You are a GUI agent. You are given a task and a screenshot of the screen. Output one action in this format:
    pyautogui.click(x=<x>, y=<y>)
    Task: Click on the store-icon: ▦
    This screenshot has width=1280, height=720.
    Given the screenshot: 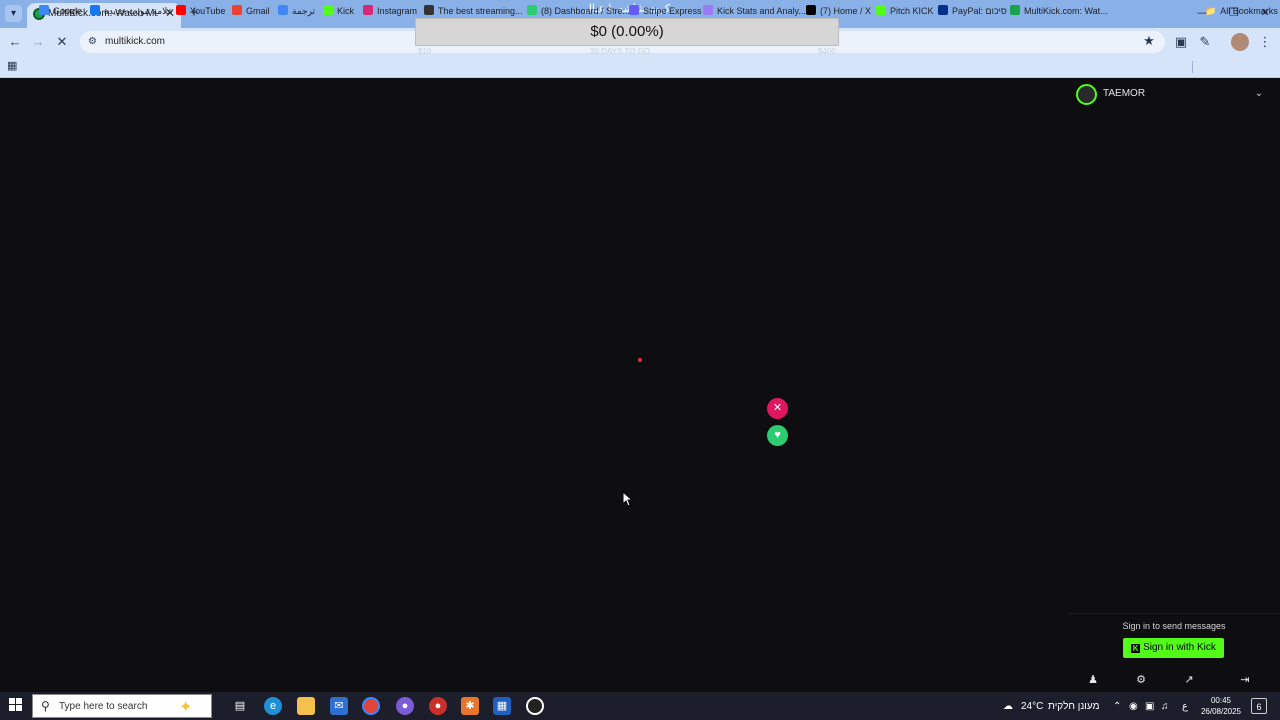 What is the action you would take?
    pyautogui.click(x=502, y=706)
    